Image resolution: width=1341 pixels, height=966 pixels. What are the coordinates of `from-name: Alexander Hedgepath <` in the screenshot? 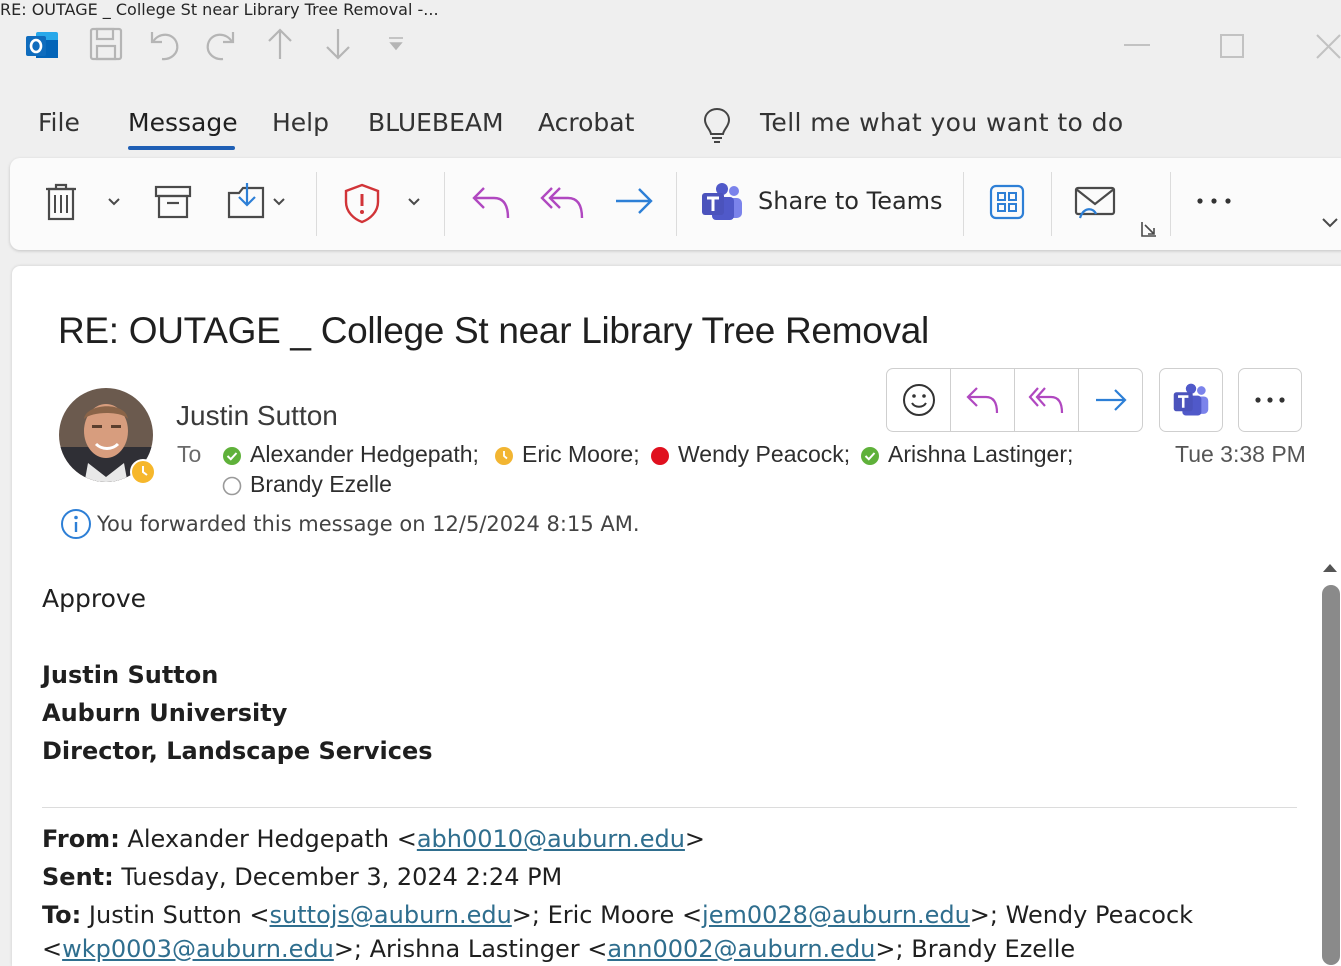 It's located at (268, 839).